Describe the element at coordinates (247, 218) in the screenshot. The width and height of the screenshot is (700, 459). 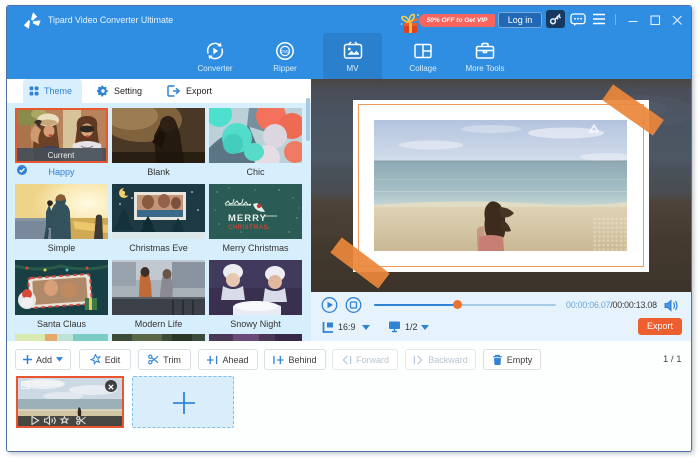
I see `svg-text: MERRY` at that location.